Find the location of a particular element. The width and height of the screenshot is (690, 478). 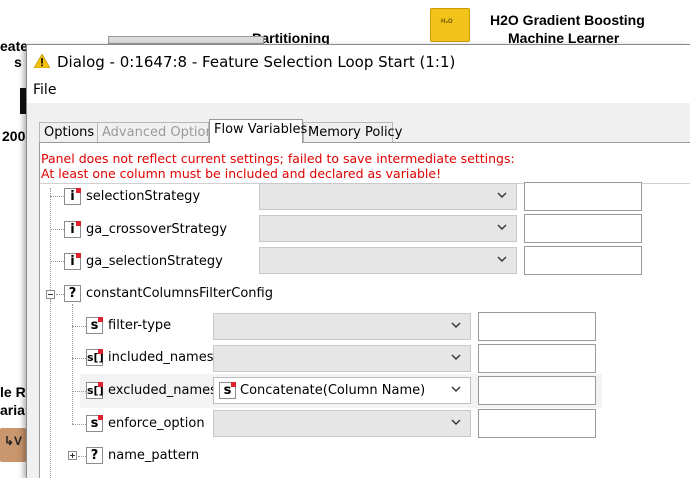

row-label-enforce-option: enforce_option is located at coordinates (156, 423).